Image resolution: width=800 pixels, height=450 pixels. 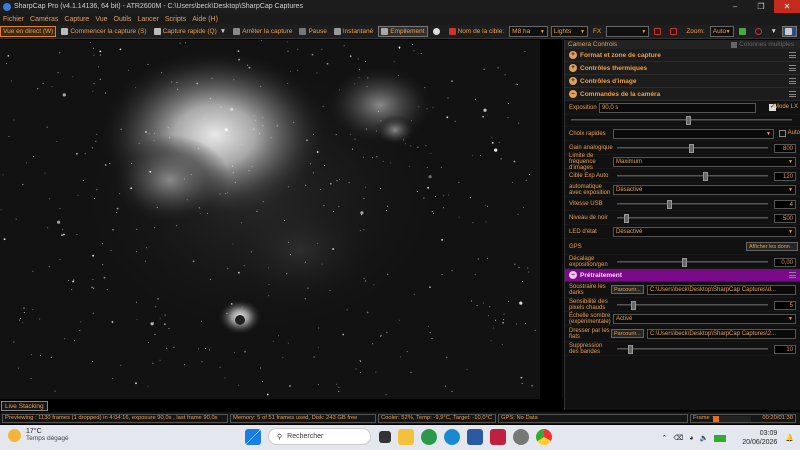 I want to click on live-view-button: Vue en direct (W), so click(x=28, y=31).